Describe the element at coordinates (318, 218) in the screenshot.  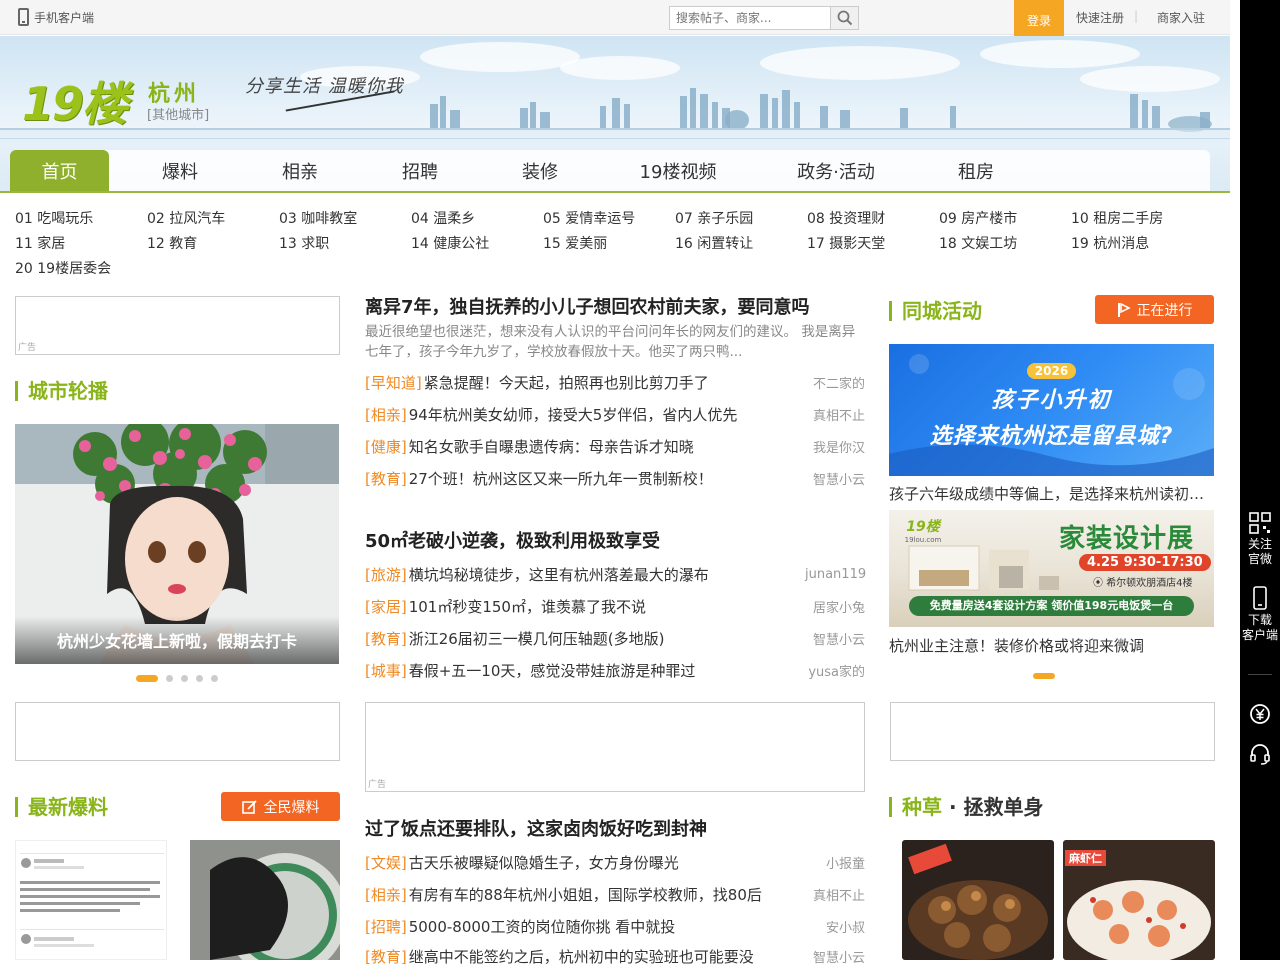
I see `subcat-link: 03 咖啡教室` at that location.